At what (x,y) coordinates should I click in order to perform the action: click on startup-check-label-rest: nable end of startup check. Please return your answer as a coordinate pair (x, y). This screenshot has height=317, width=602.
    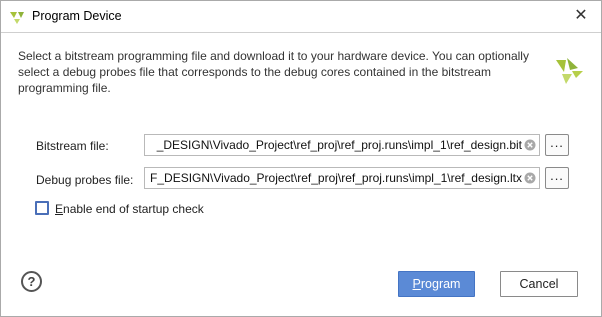
    Looking at the image, I should click on (133, 209).